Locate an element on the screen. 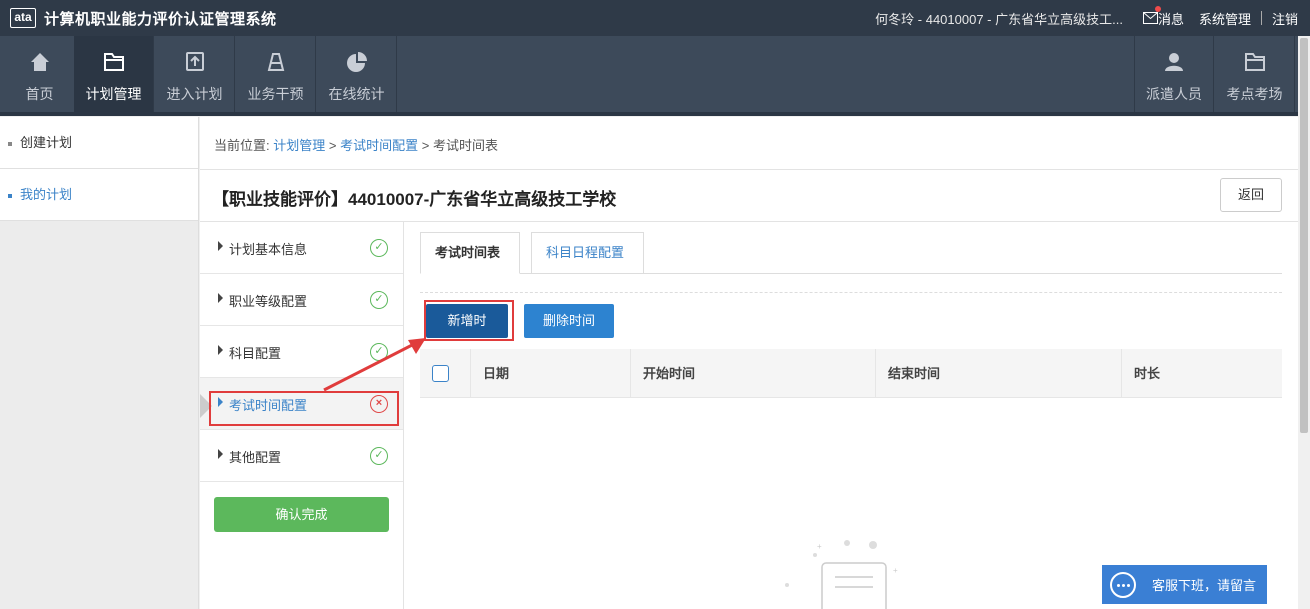  scrollbar is located at coordinates (1304, 322).